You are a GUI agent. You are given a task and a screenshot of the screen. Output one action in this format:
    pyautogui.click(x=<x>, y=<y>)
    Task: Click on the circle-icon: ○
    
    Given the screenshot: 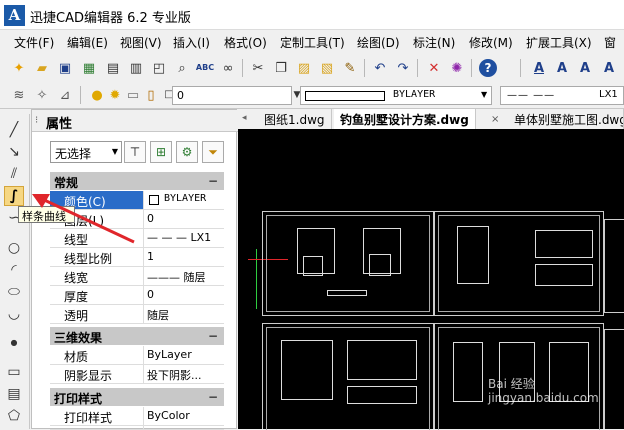 What is the action you would take?
    pyautogui.click(x=14, y=248)
    